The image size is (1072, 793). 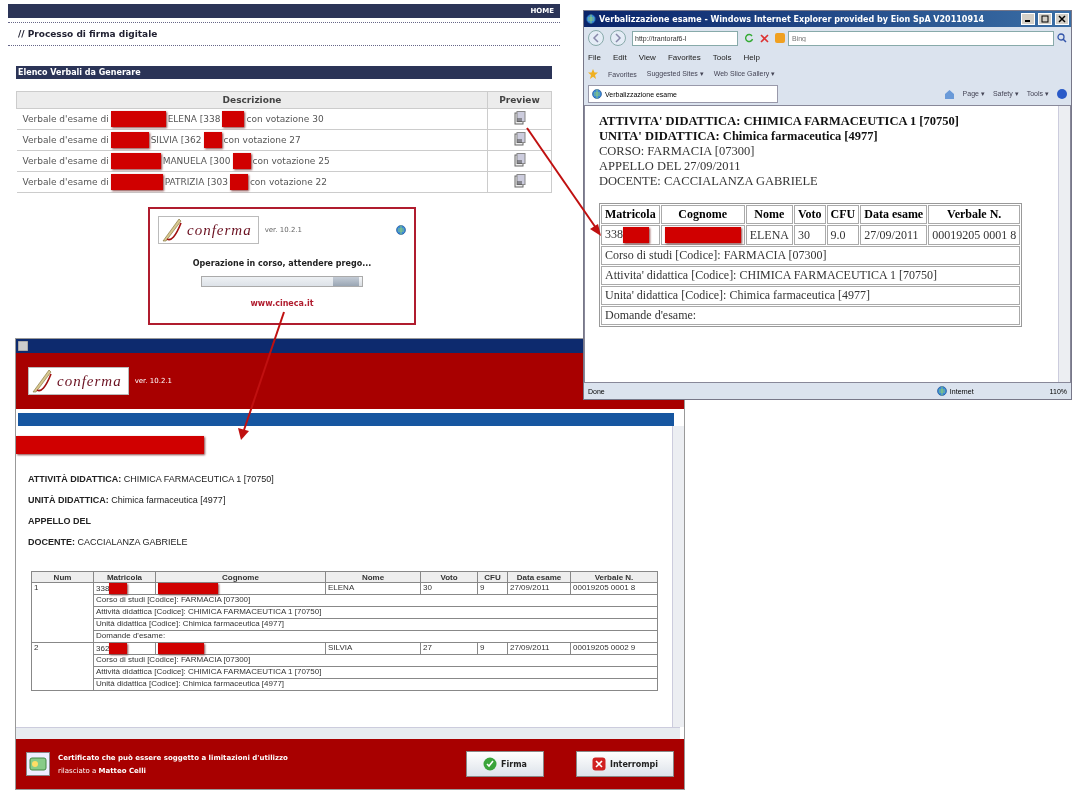 I want to click on info-line: UNITÀ DIDATTICA: Chimica farmaceutica [4977], so click(x=127, y=500).